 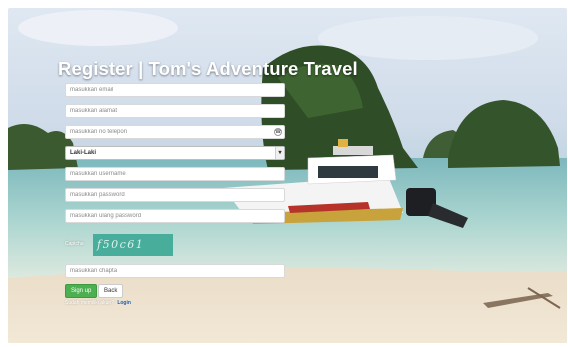 I want to click on login-link: Login, so click(x=124, y=303).